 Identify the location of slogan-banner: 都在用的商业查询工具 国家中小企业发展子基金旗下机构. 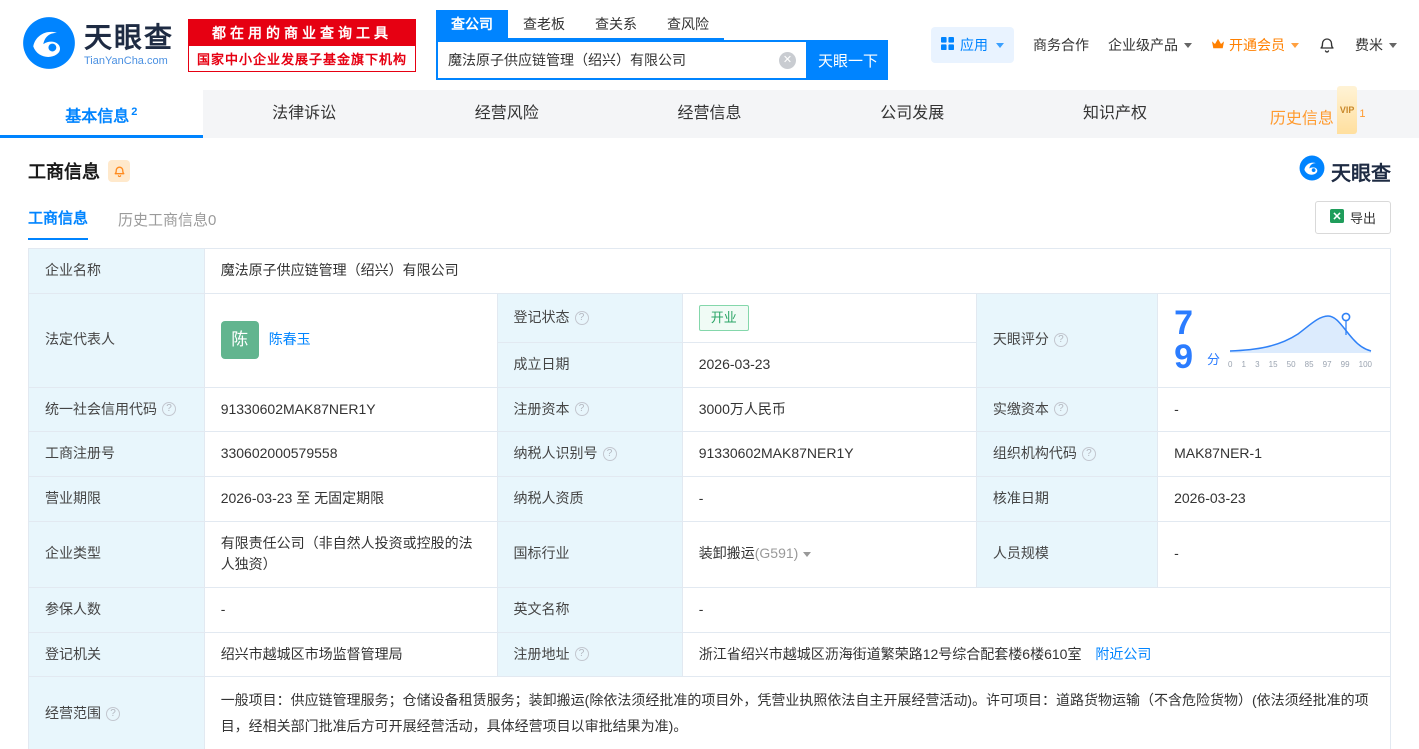
(302, 45).